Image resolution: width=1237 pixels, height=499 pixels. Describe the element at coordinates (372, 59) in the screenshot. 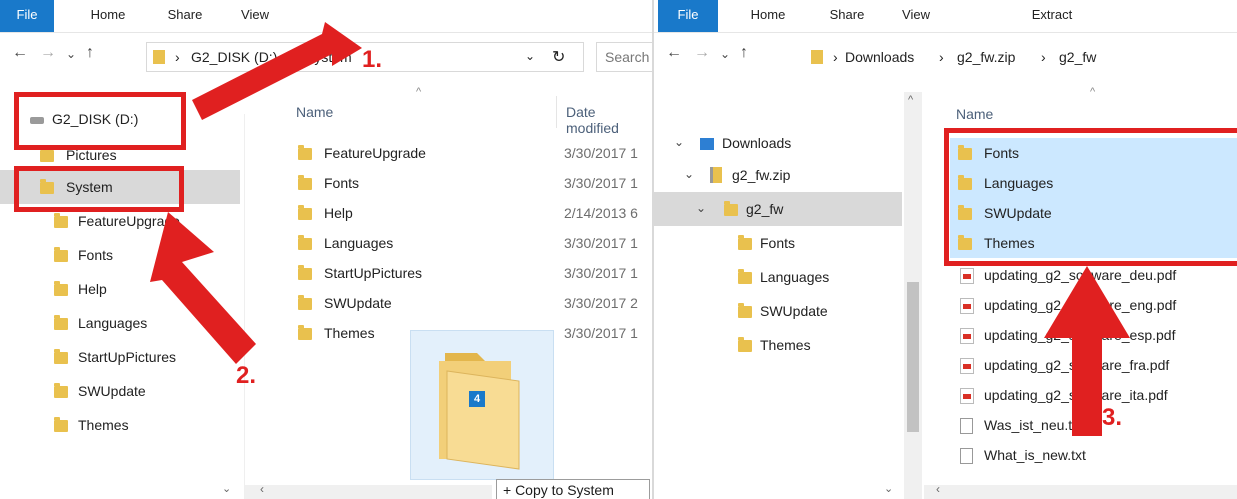

I see `annotation-label-1: 1.` at that location.